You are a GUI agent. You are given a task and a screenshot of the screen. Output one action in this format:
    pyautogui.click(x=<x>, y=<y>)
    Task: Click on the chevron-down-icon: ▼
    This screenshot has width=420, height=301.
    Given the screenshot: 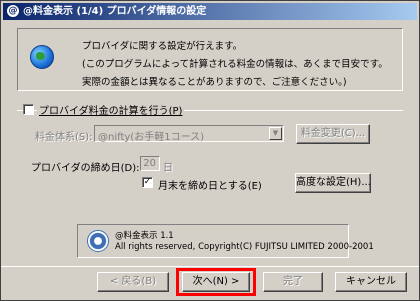 What is the action you would take?
    pyautogui.click(x=275, y=133)
    